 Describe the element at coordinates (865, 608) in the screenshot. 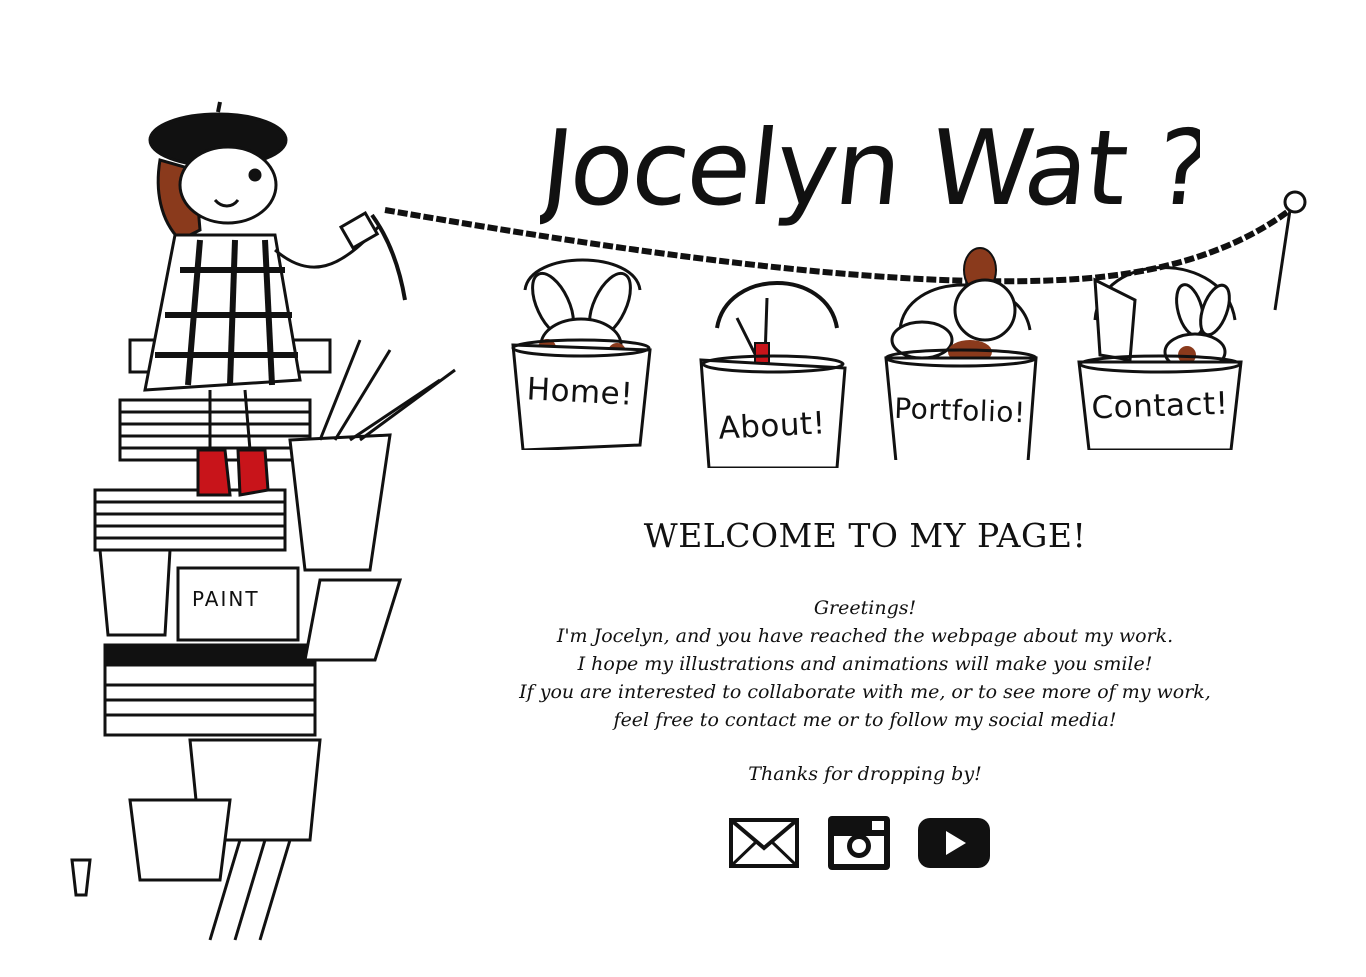

I see `intro-line: Greetings!` at that location.